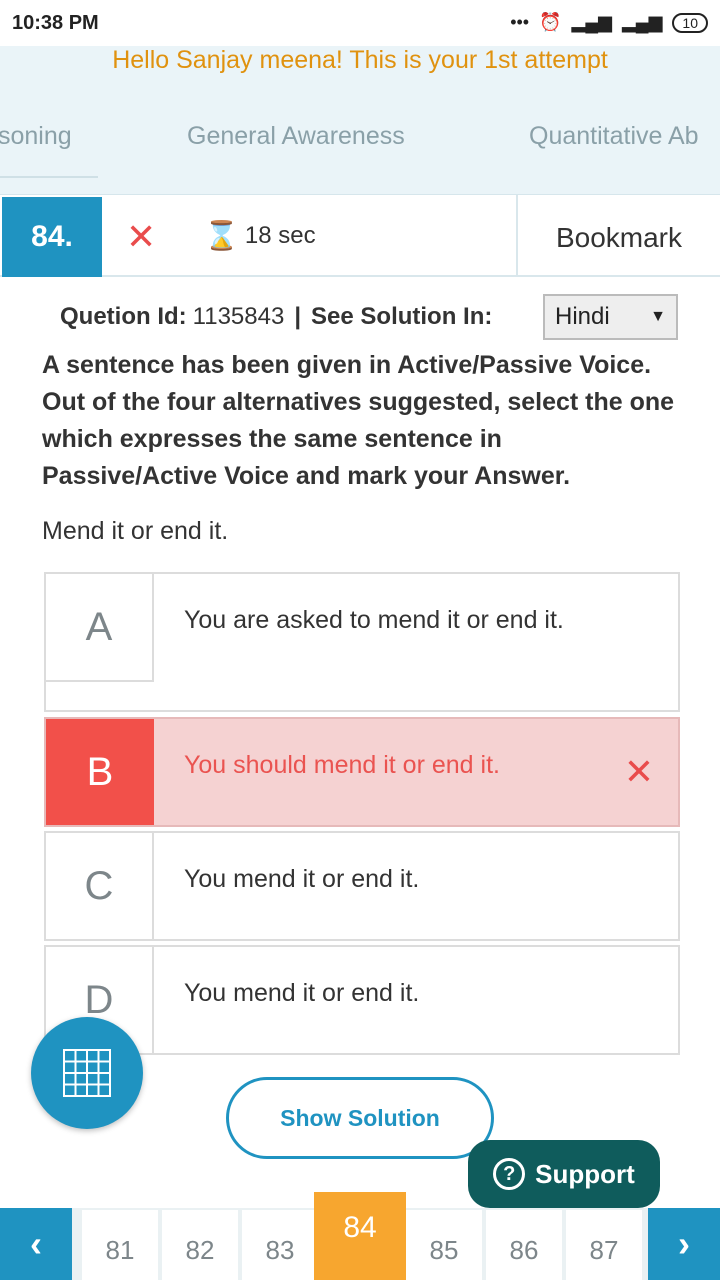 The width and height of the screenshot is (720, 1280). Describe the element at coordinates (509, 1174) in the screenshot. I see `help-icon: ?` at that location.